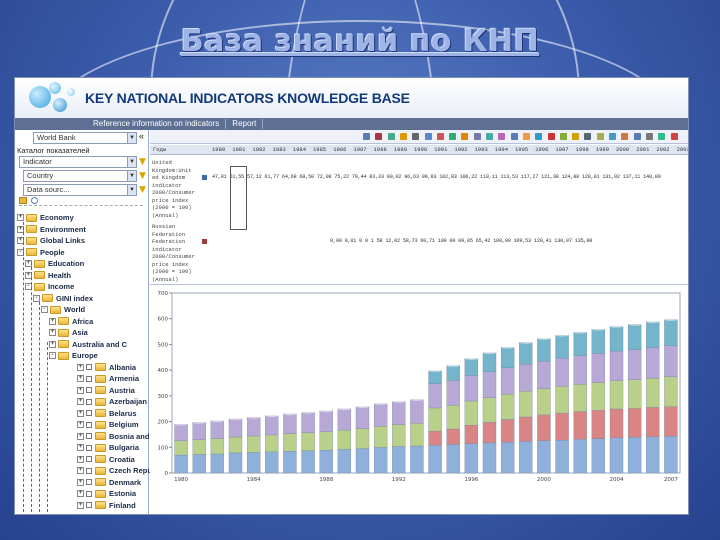 Image resolution: width=720 pixels, height=540 pixels. I want to click on grid-year-header: 2003, so click(682, 149).